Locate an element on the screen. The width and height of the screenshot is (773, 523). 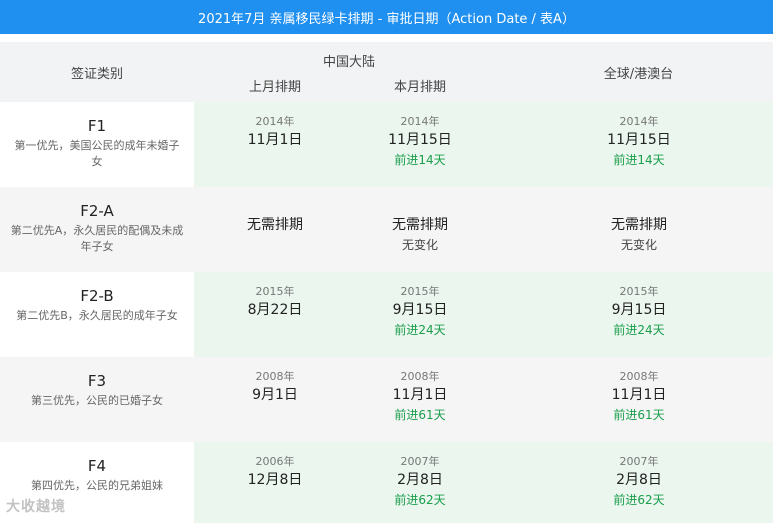
category-desc: 第二优先B，永久居民的成年子女 is located at coordinates (97, 315).